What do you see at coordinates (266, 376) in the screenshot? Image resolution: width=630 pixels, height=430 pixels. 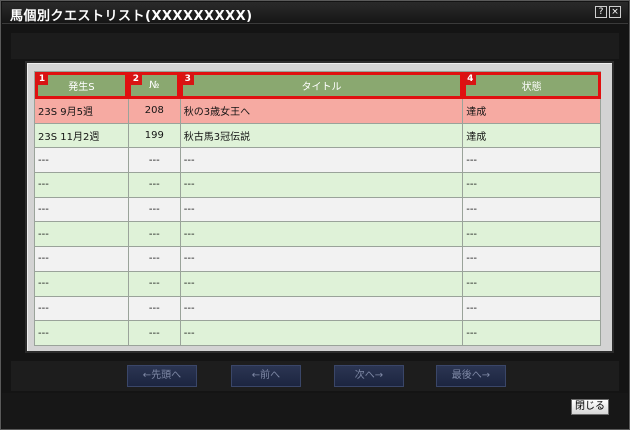 I see `prev-page-button: ←前へ` at bounding box center [266, 376].